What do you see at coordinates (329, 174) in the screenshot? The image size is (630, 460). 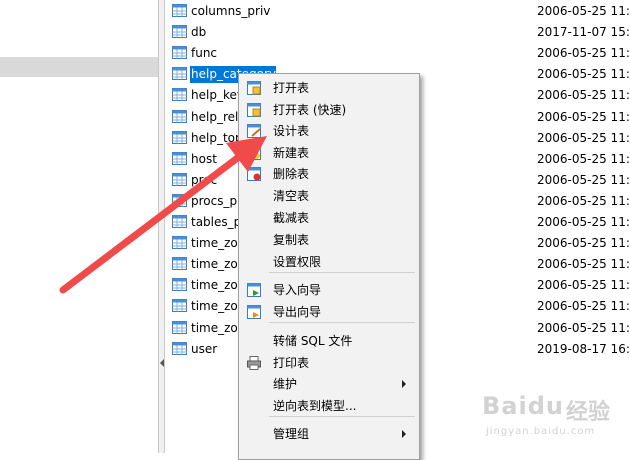 I see `menu-item-5: 删除表` at bounding box center [329, 174].